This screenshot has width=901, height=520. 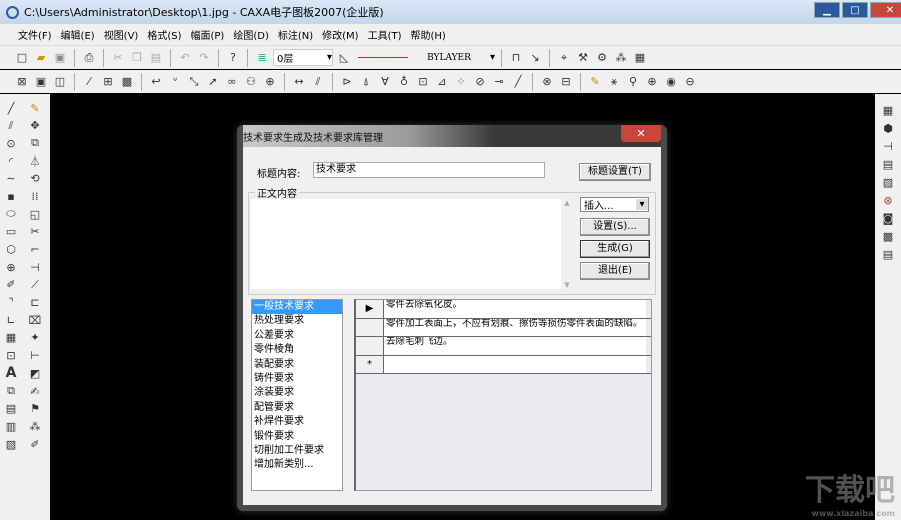 What do you see at coordinates (22, 58) in the screenshot?
I see `new-file-icon: □` at bounding box center [22, 58].